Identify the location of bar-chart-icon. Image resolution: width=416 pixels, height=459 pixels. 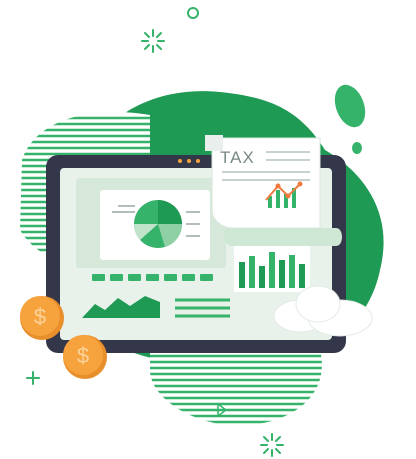
(272, 269).